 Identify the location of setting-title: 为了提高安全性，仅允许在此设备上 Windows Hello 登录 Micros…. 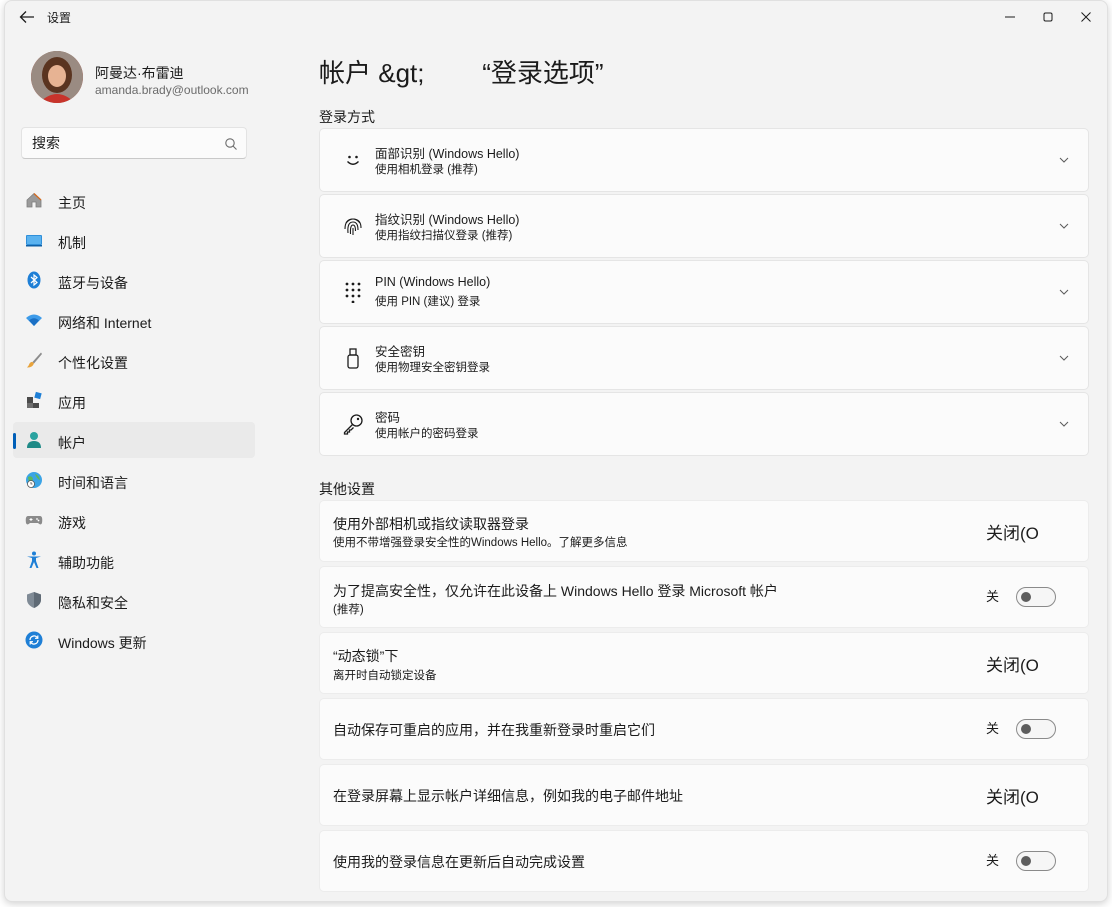
(555, 591).